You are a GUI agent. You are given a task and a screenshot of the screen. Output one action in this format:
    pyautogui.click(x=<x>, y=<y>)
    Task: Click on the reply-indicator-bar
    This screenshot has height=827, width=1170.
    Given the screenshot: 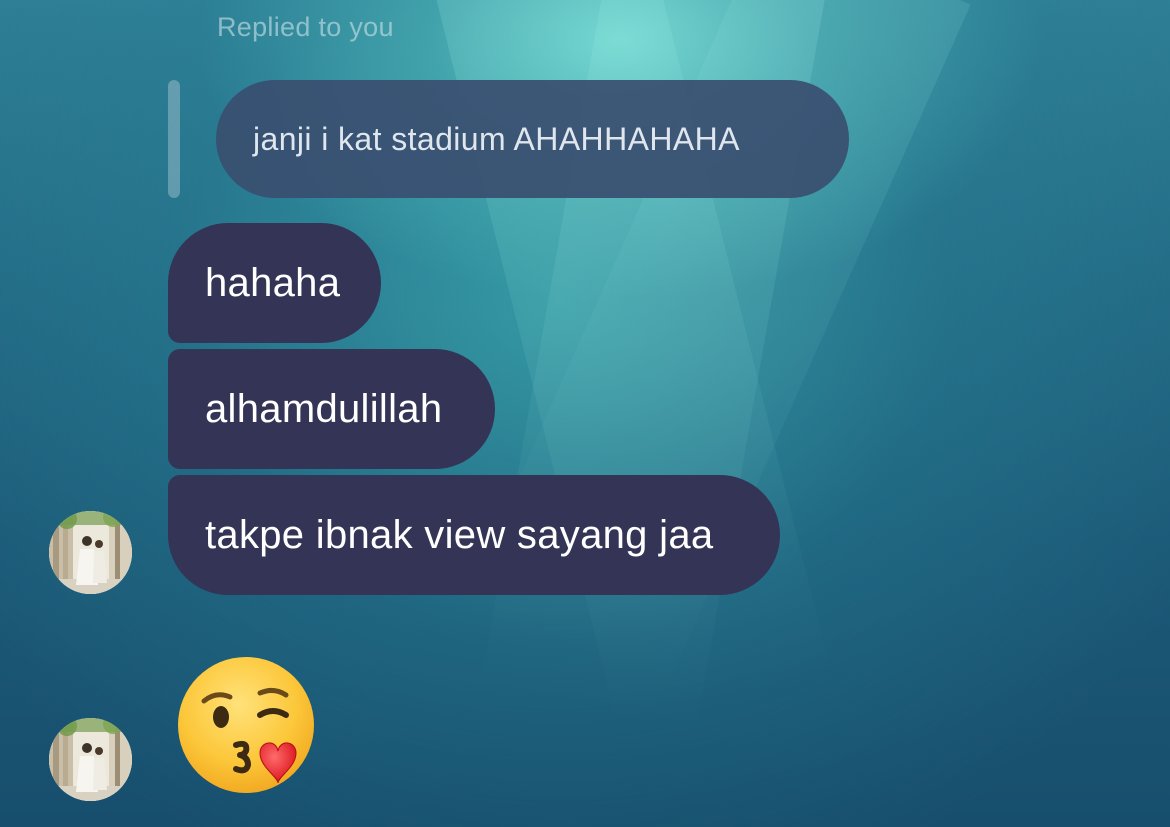 What is the action you would take?
    pyautogui.click(x=174, y=139)
    